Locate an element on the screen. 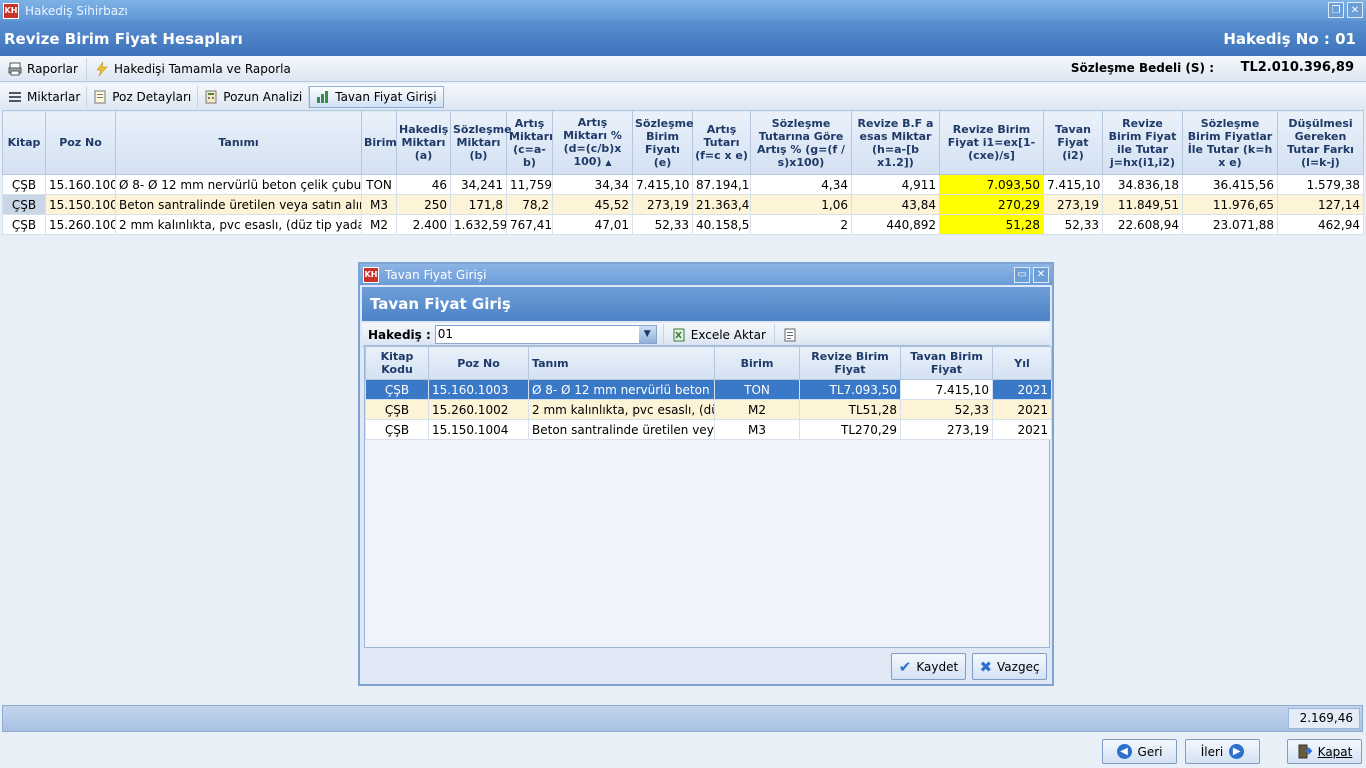 This screenshot has height=768, width=1366. col-header: Revize Birim Fiyat i1=ex[1-(cxe)/s] is located at coordinates (991, 142).